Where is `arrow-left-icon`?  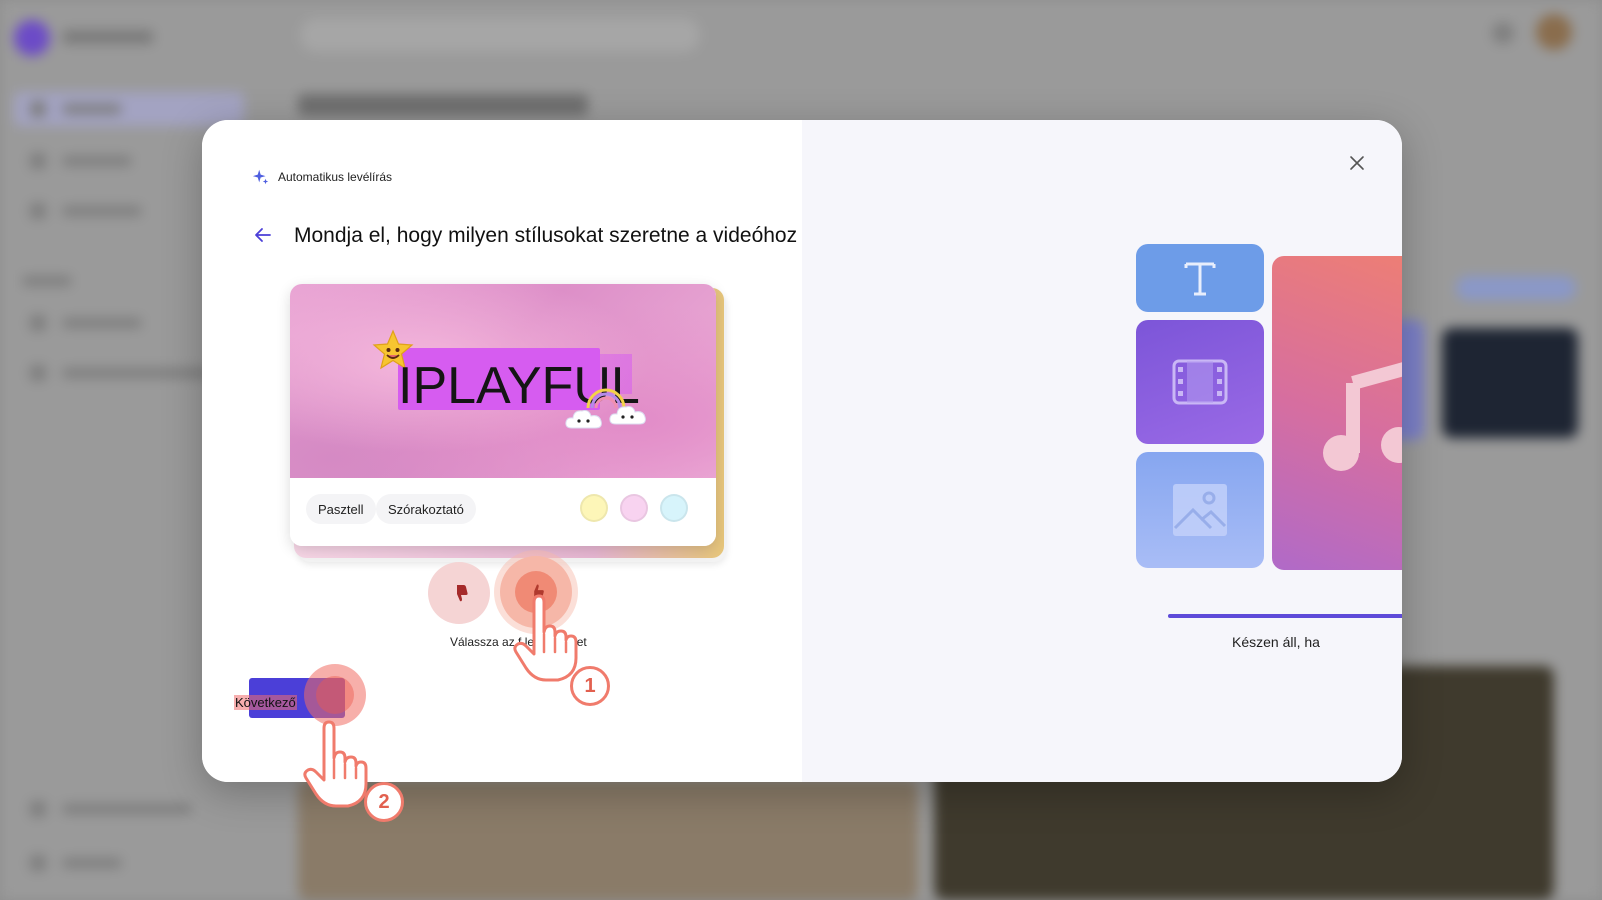
arrow-left-icon is located at coordinates (263, 235).